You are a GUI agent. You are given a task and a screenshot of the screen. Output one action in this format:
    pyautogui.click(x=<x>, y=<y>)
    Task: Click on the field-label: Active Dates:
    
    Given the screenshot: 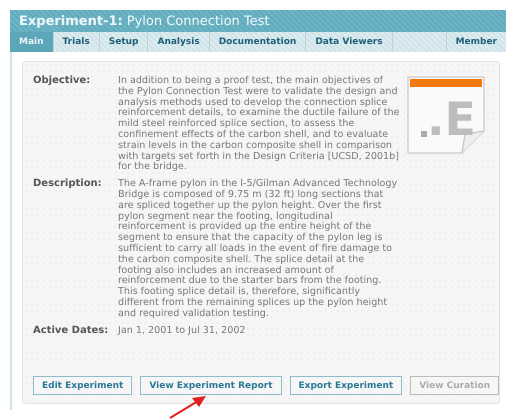 What is the action you would take?
    pyautogui.click(x=71, y=331)
    